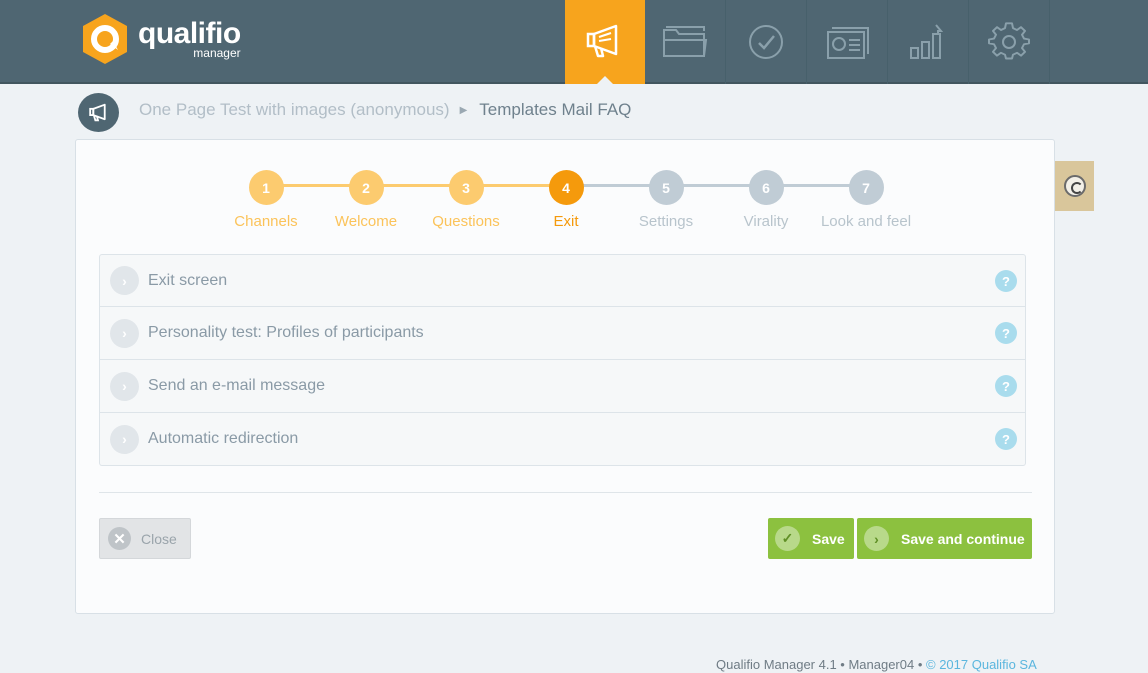 The height and width of the screenshot is (673, 1148). I want to click on logo-hexagon-icon, so click(105, 39).